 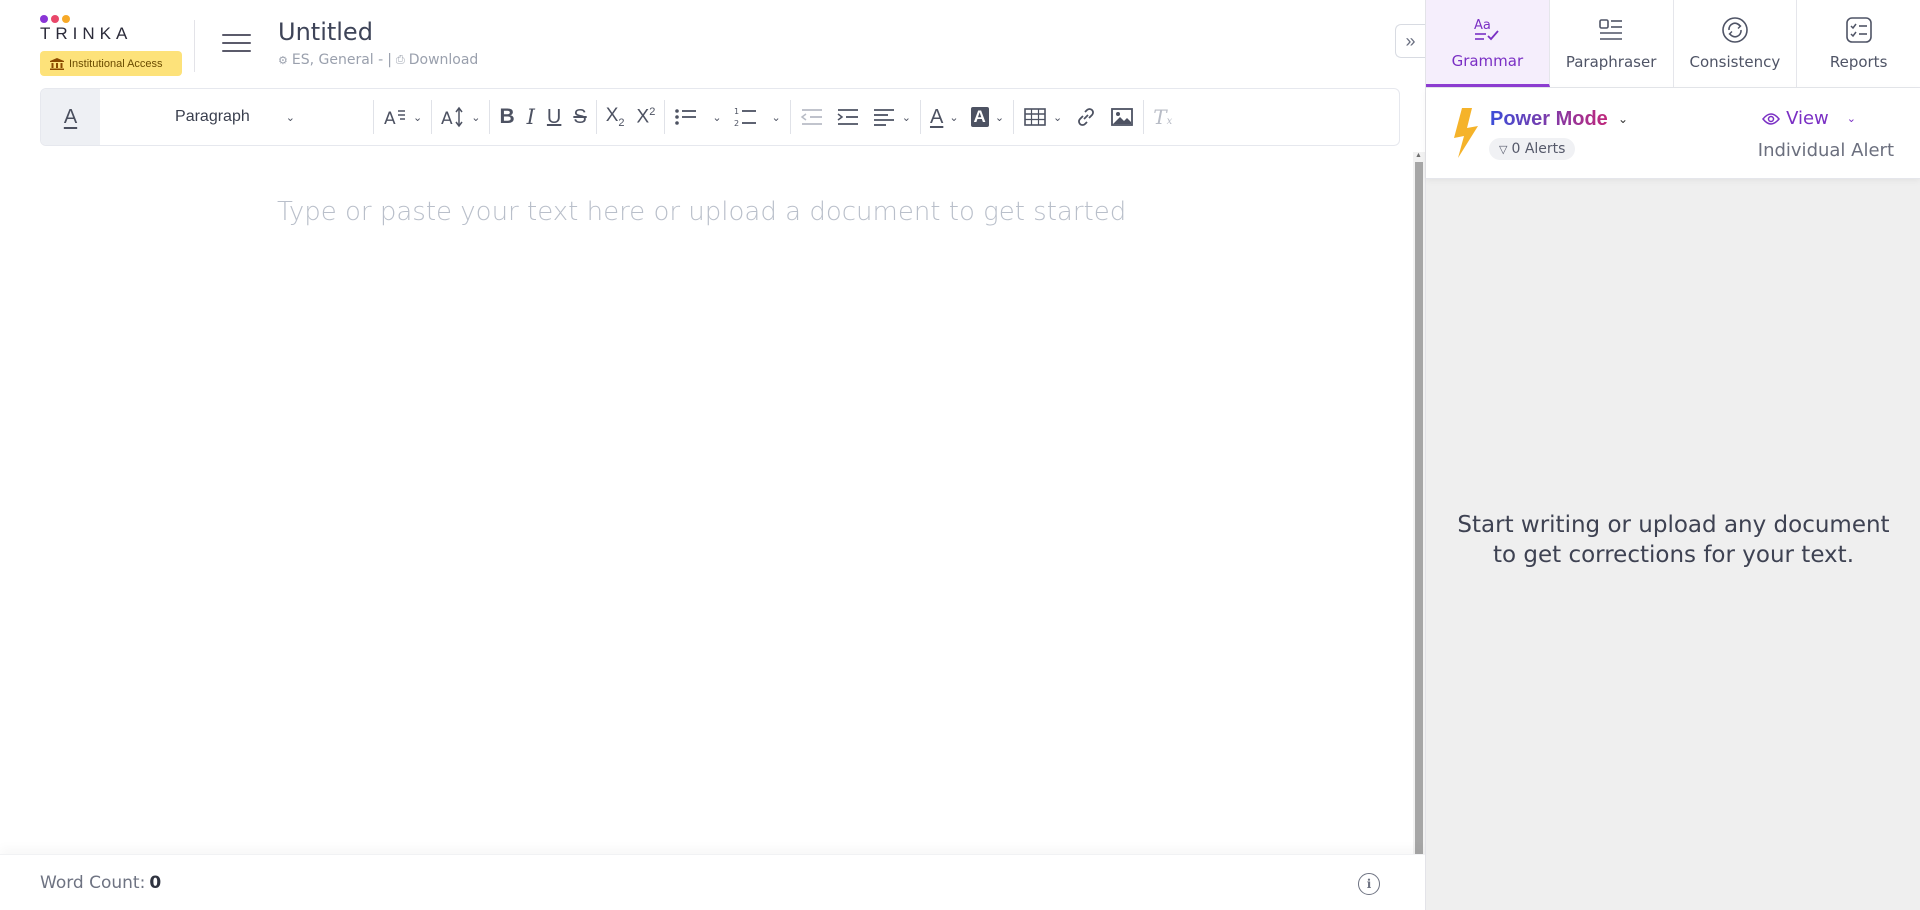 What do you see at coordinates (979, 117) in the screenshot?
I see `highlight-color-icon: A` at bounding box center [979, 117].